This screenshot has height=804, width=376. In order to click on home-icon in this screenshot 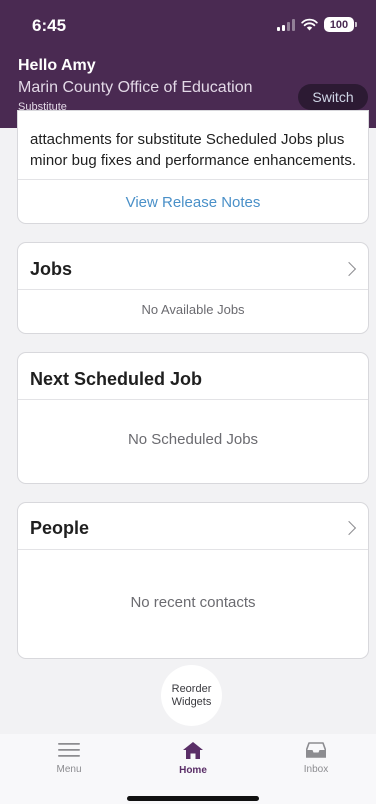, I will do `click(193, 750)`.